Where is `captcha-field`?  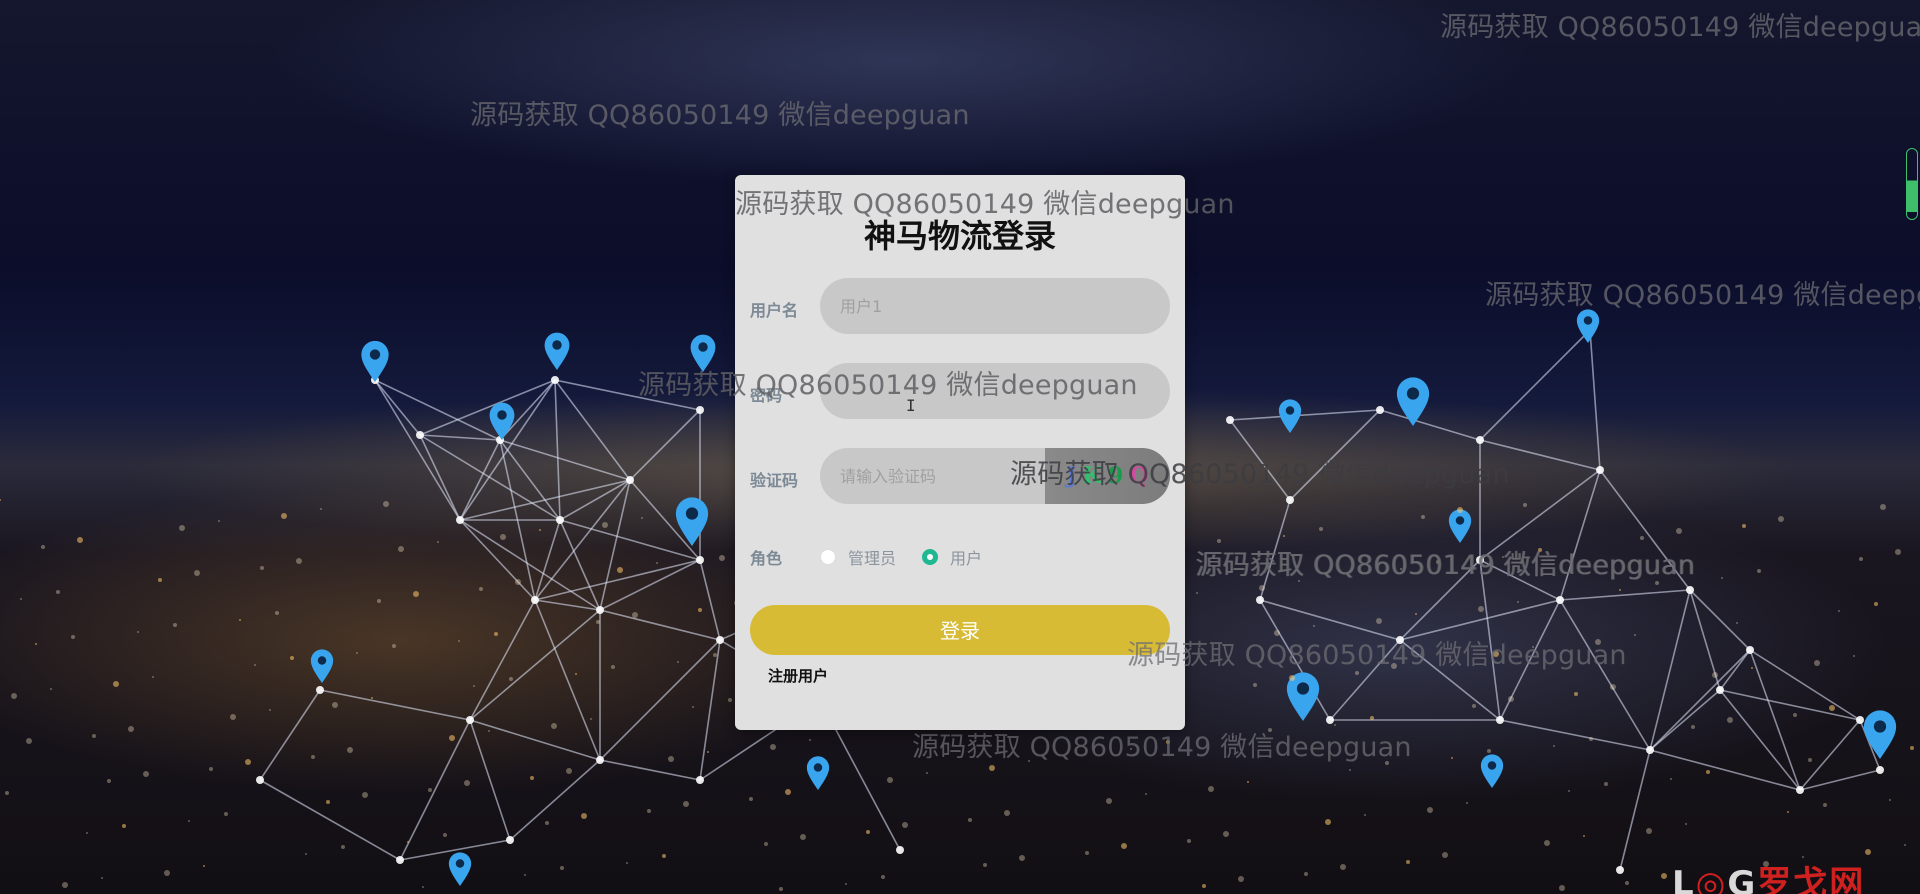
captcha-field is located at coordinates (935, 476).